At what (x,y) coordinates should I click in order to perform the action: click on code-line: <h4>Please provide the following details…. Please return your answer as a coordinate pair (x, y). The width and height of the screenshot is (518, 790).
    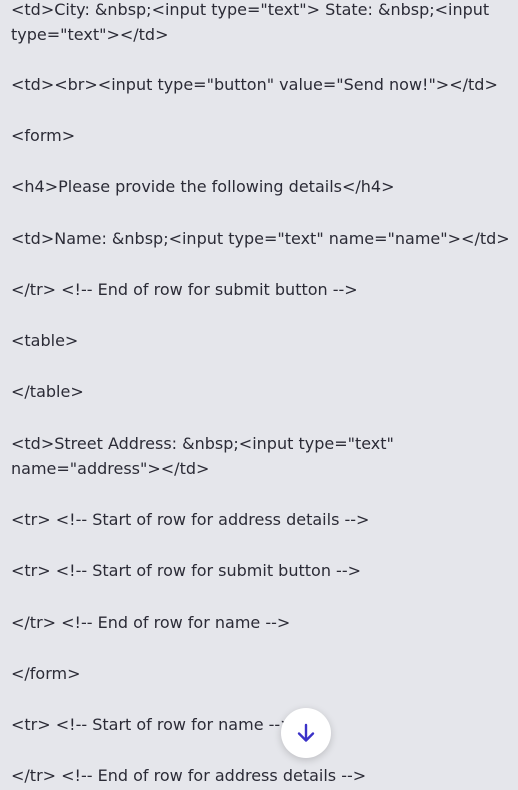
    Looking at the image, I should click on (203, 186).